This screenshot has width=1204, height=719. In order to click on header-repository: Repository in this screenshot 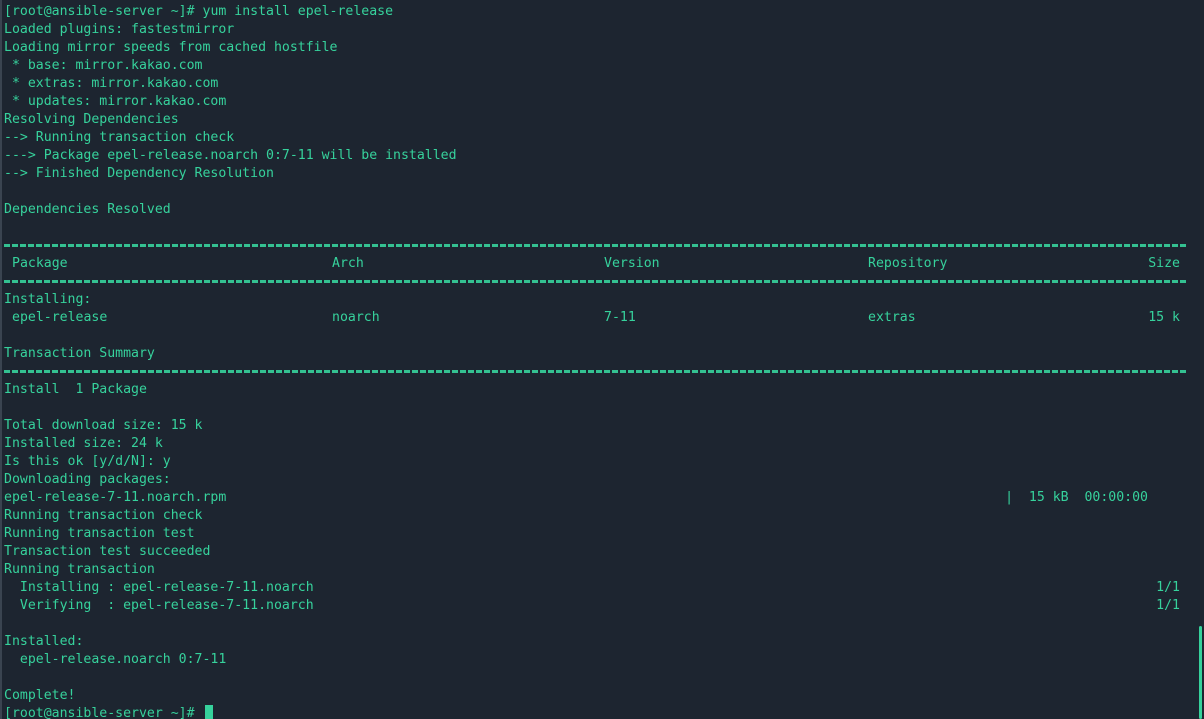, I will do `click(908, 263)`.